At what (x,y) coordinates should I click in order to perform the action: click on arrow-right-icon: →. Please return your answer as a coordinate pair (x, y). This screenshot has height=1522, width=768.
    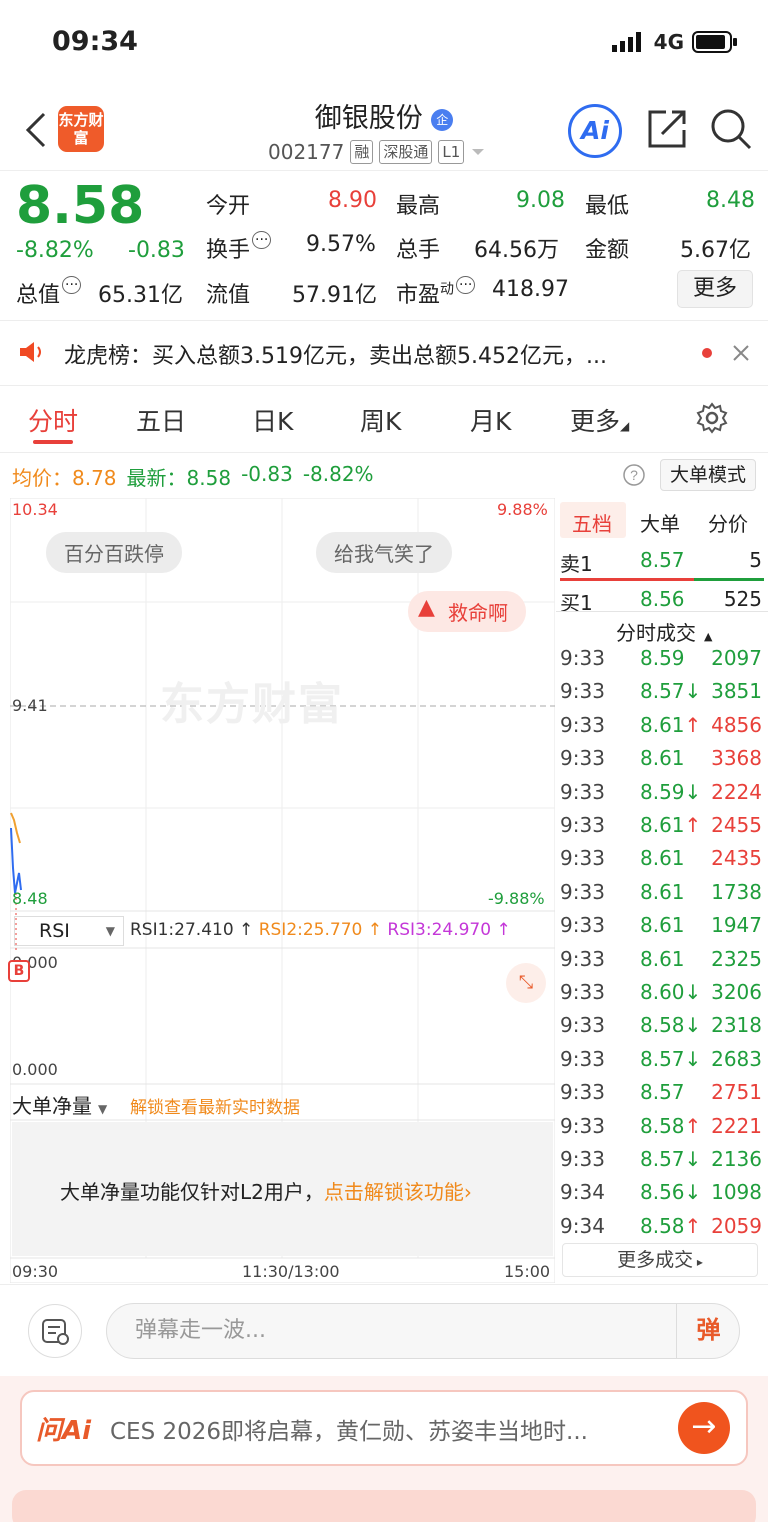
    Looking at the image, I should click on (704, 1428).